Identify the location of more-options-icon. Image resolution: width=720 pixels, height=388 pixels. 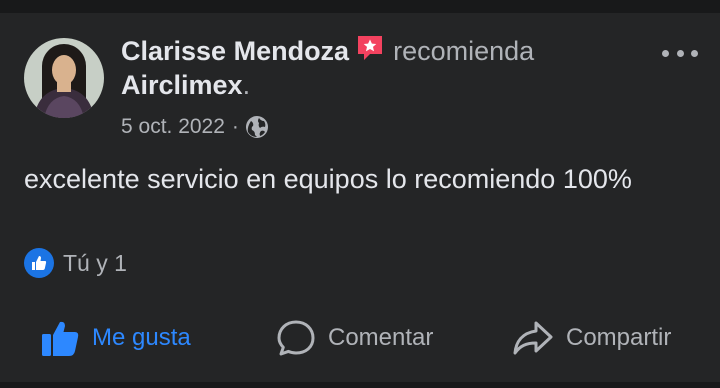
(680, 53).